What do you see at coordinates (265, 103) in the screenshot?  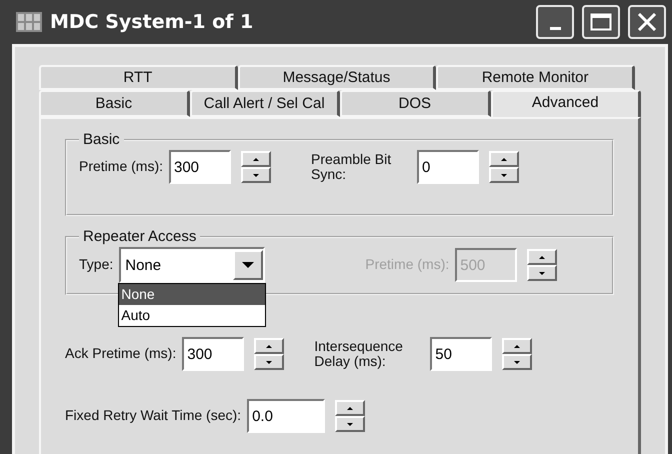 I see `tab: Call Alert / Sel Cal` at bounding box center [265, 103].